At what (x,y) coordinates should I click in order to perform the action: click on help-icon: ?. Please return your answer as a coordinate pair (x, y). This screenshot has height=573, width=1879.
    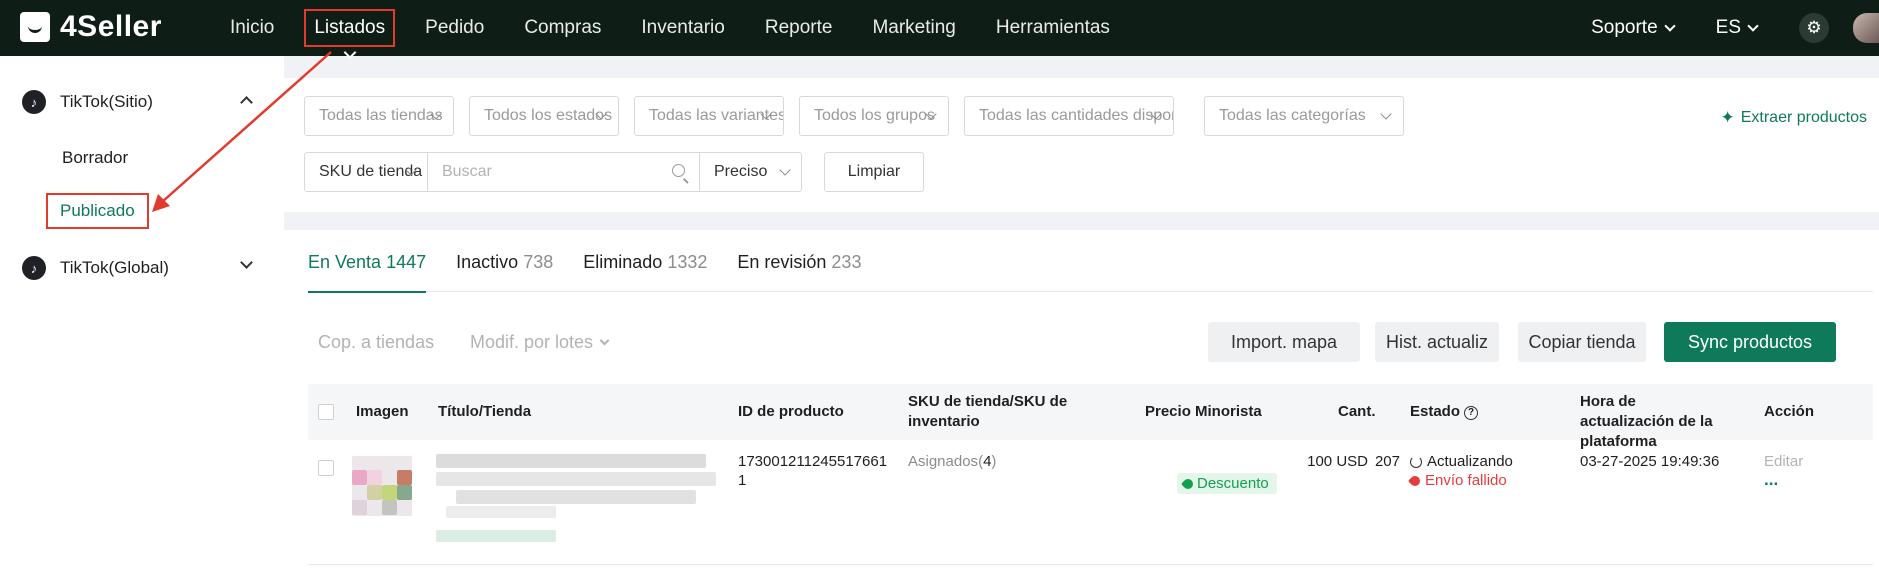
    Looking at the image, I should click on (1471, 413).